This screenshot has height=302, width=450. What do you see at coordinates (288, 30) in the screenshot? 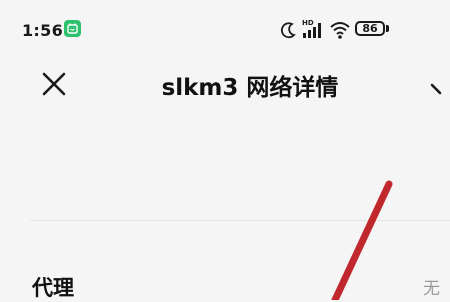
I see `do-not-disturb-icon` at bounding box center [288, 30].